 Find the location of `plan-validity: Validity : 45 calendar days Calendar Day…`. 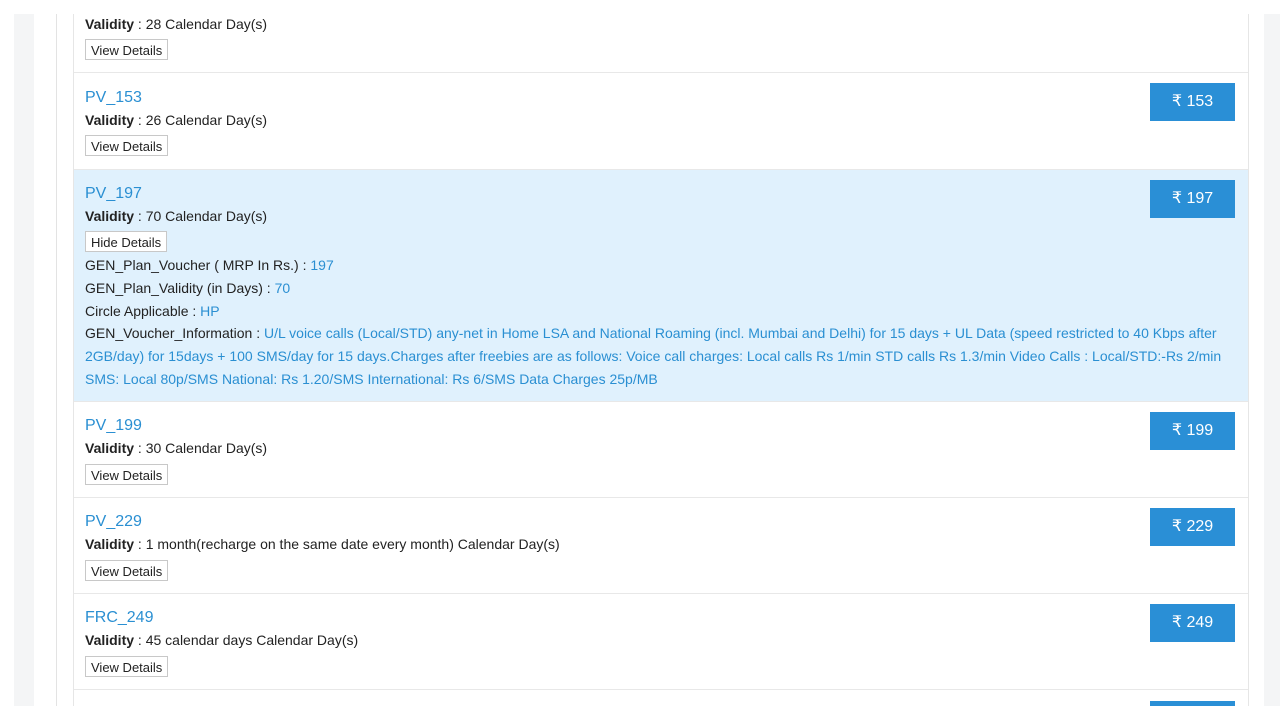

plan-validity: Validity : 45 calendar days Calendar Day… is located at coordinates (222, 640).